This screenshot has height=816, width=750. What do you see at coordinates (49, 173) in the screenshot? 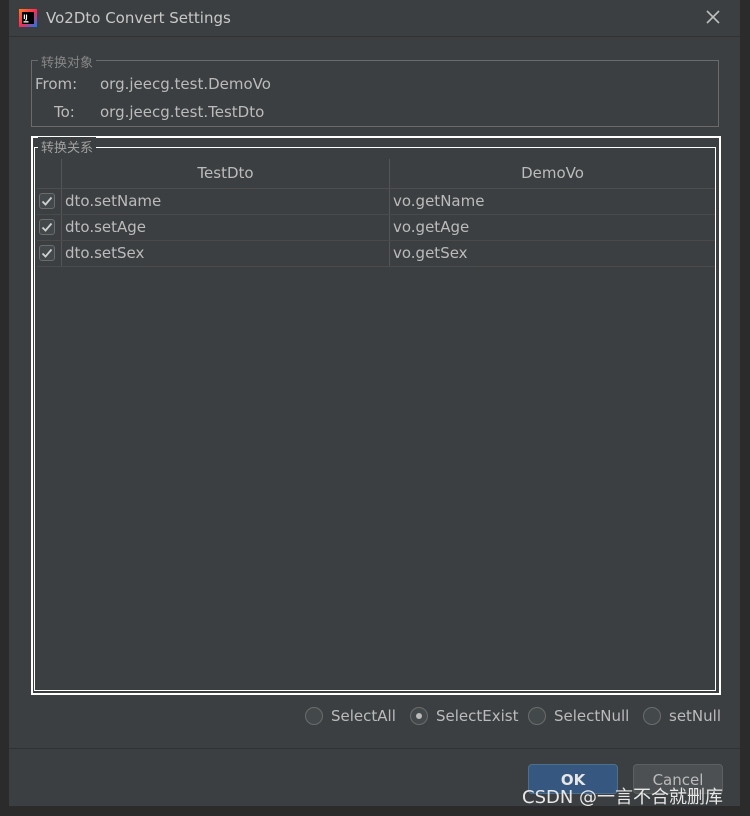
I see `header-check-column` at bounding box center [49, 173].